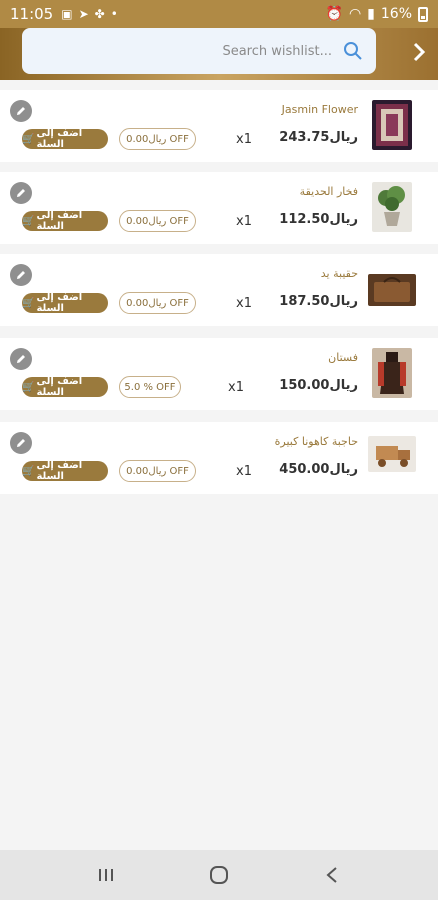 This screenshot has height=900, width=438. What do you see at coordinates (396, 14) in the screenshot?
I see `battery-level: 16%` at bounding box center [396, 14].